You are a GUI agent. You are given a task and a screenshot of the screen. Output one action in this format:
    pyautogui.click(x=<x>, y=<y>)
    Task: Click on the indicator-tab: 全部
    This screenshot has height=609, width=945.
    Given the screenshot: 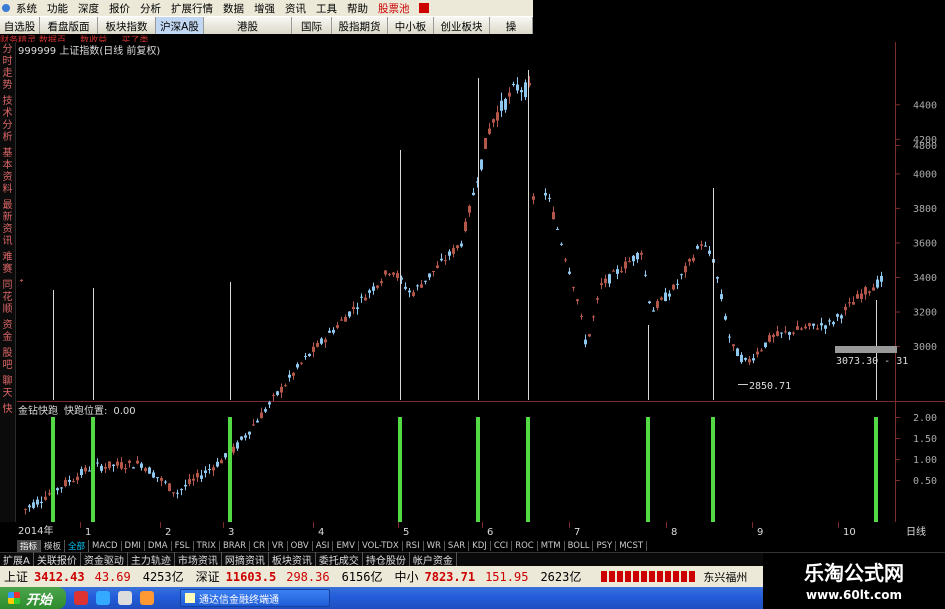 What is the action you would take?
    pyautogui.click(x=77, y=546)
    